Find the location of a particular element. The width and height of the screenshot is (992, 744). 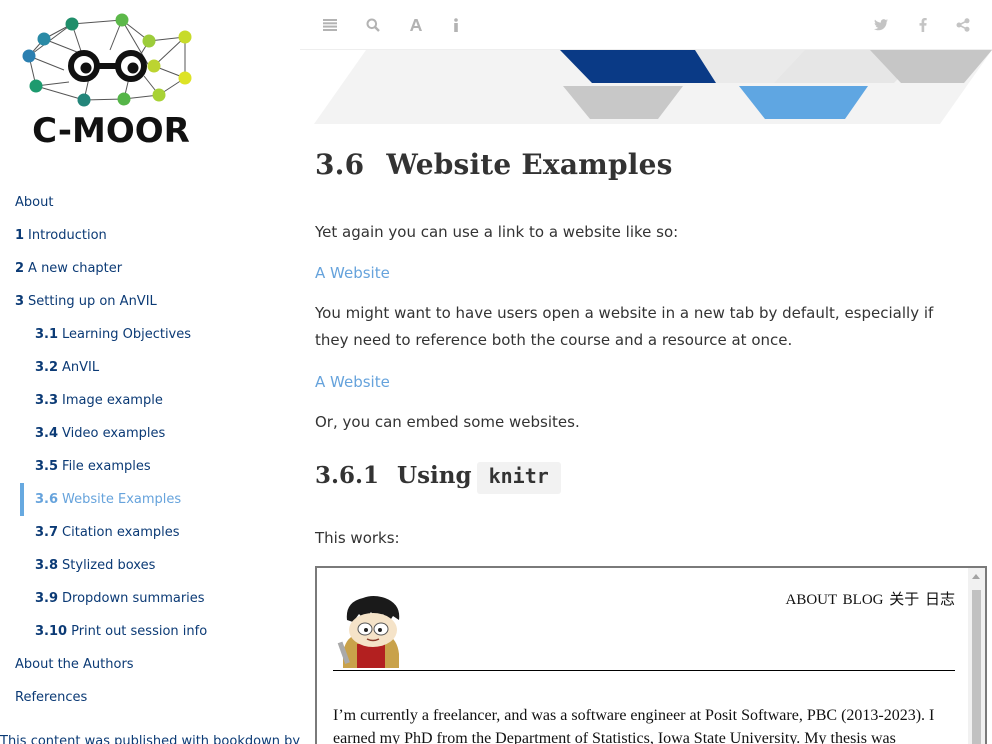

sidebar-item-number: 3.4 is located at coordinates (47, 433).